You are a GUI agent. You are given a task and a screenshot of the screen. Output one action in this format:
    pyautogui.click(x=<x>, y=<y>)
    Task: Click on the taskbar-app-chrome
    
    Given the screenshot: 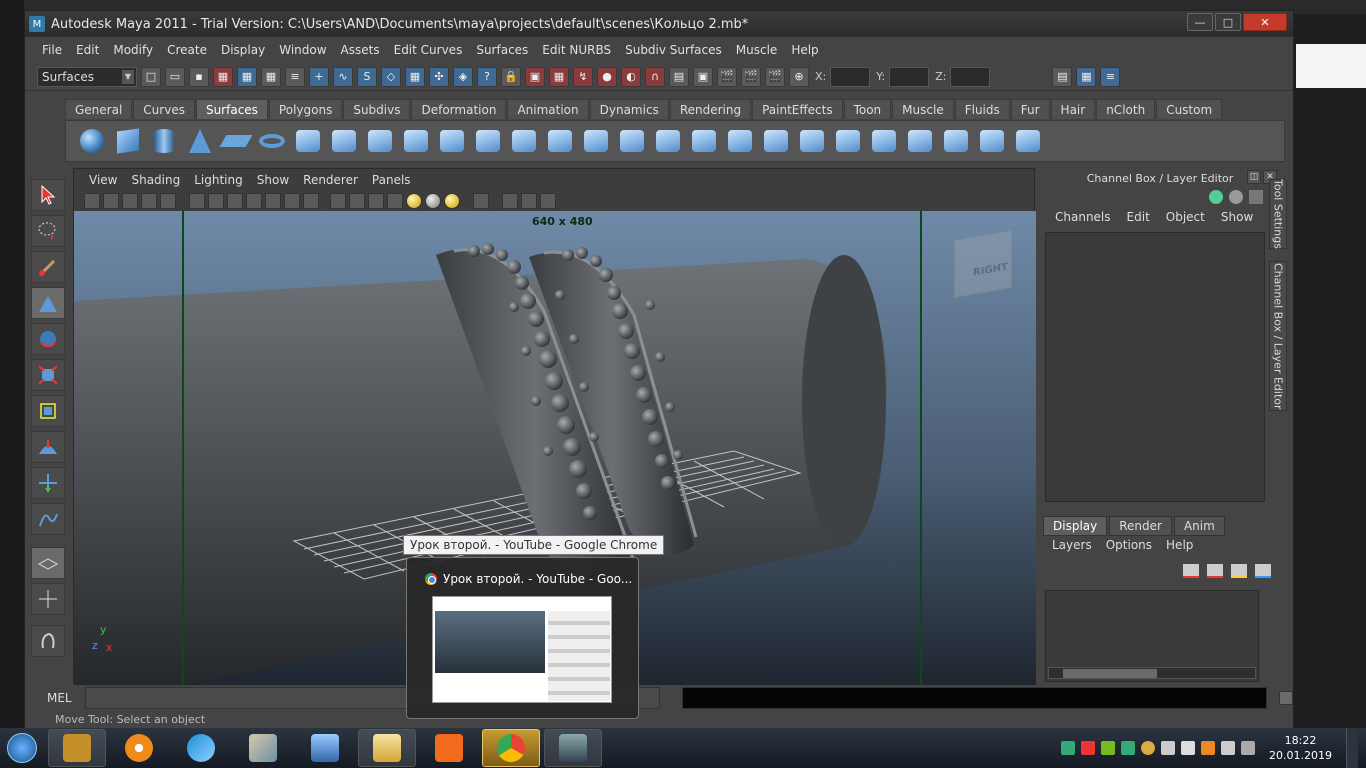 What is the action you would take?
    pyautogui.click(x=511, y=748)
    